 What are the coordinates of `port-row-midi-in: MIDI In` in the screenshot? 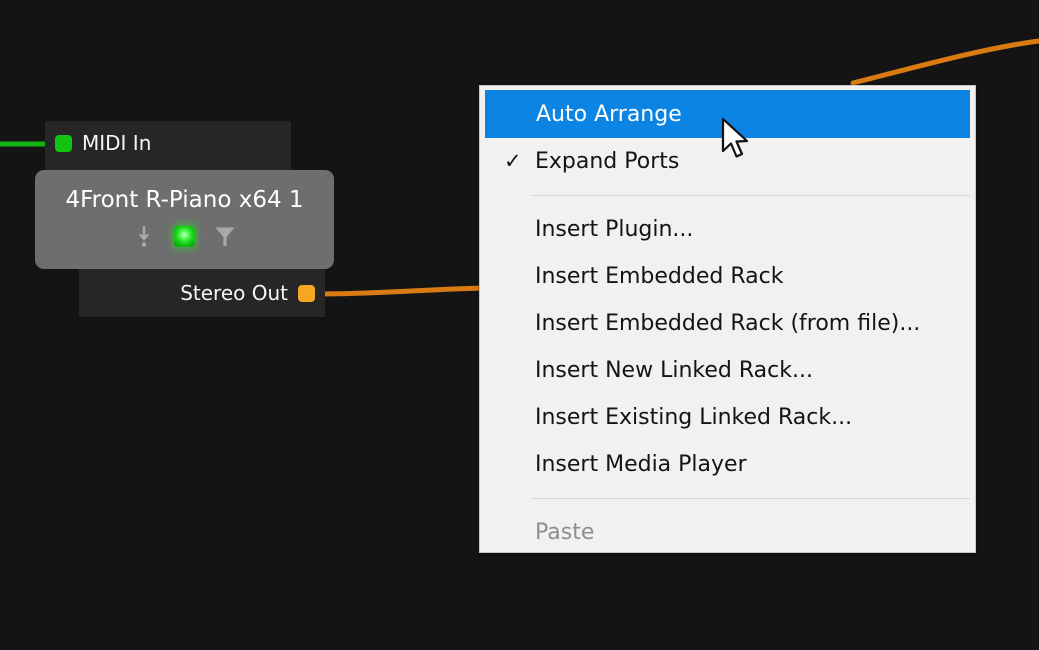 It's located at (103, 143).